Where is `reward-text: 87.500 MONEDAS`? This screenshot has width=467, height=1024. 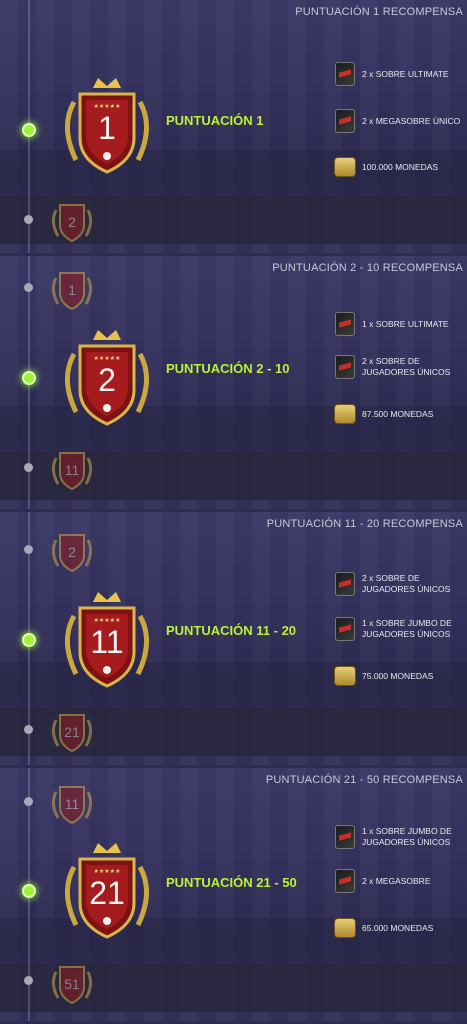 reward-text: 87.500 MONEDAS is located at coordinates (398, 413).